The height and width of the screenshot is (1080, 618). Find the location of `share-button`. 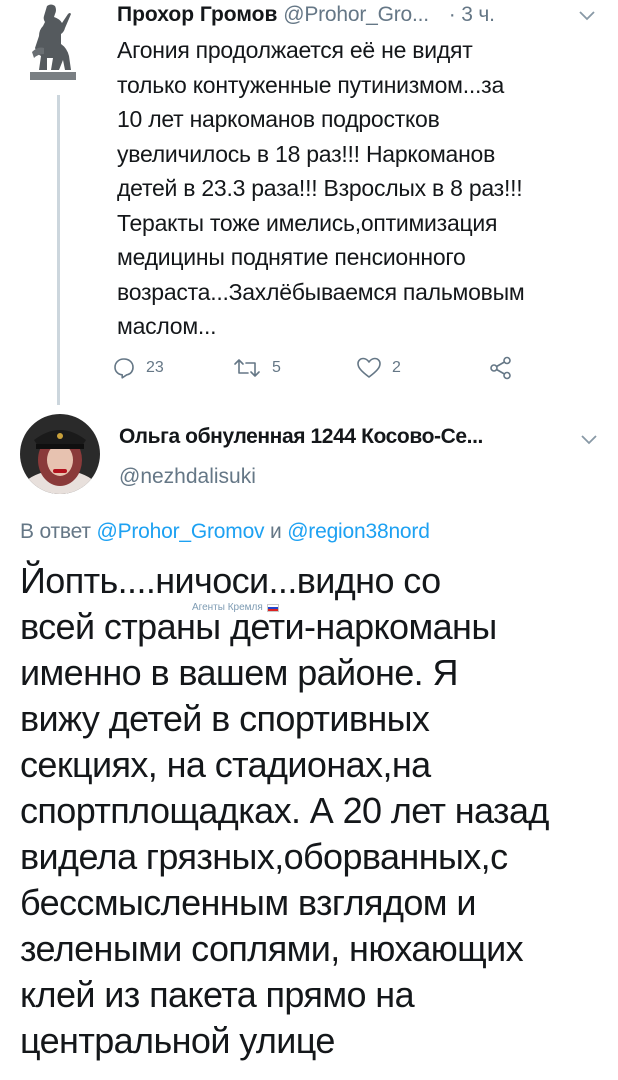

share-button is located at coordinates (501, 368).